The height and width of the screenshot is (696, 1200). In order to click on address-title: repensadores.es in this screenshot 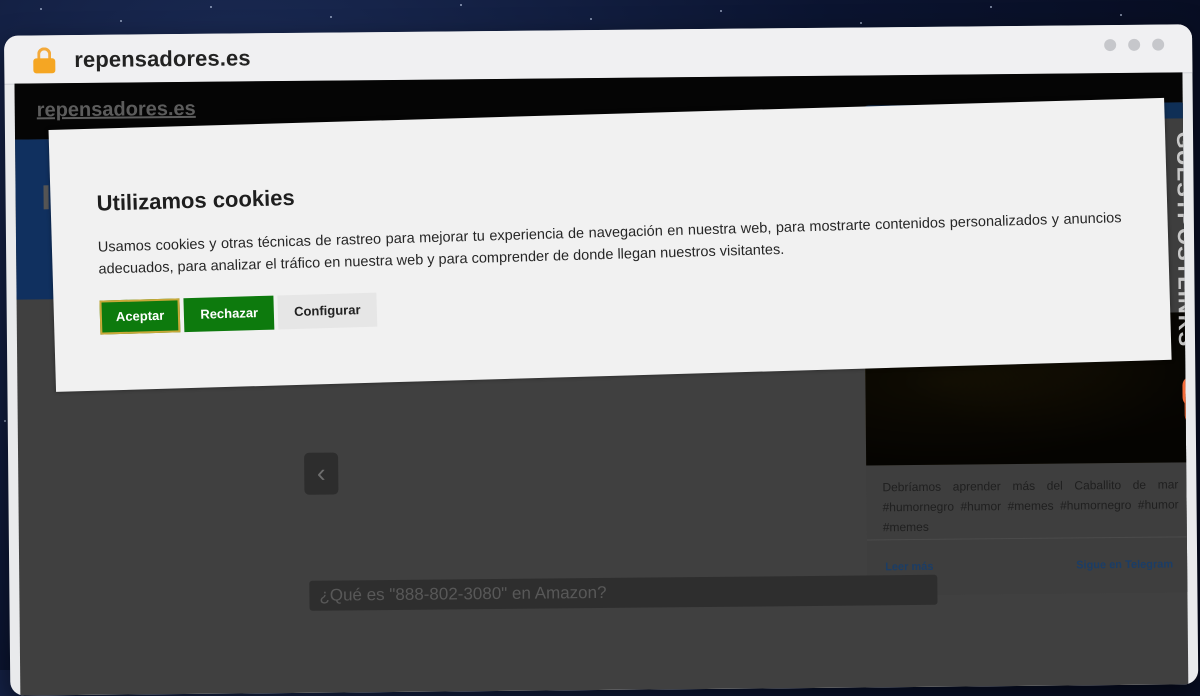, I will do `click(162, 59)`.